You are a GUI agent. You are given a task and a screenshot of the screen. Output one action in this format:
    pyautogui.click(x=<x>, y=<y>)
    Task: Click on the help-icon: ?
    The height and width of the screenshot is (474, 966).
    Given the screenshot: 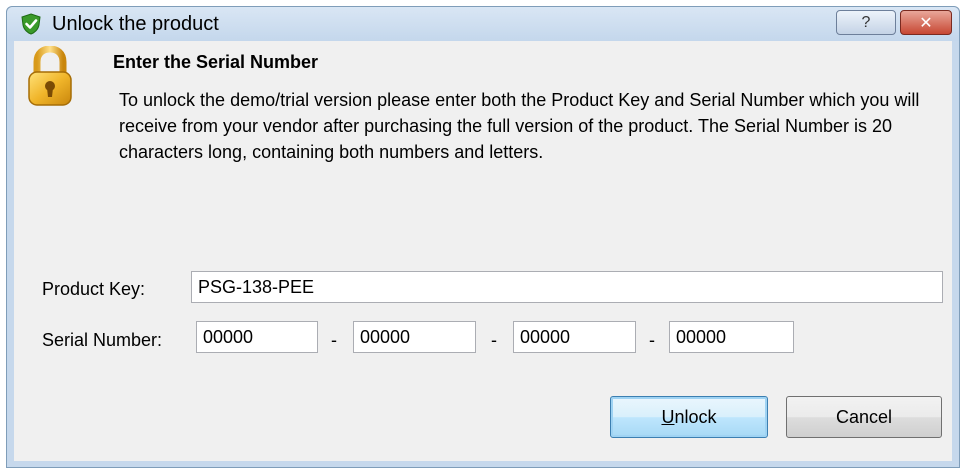 What is the action you would take?
    pyautogui.click(x=866, y=22)
    